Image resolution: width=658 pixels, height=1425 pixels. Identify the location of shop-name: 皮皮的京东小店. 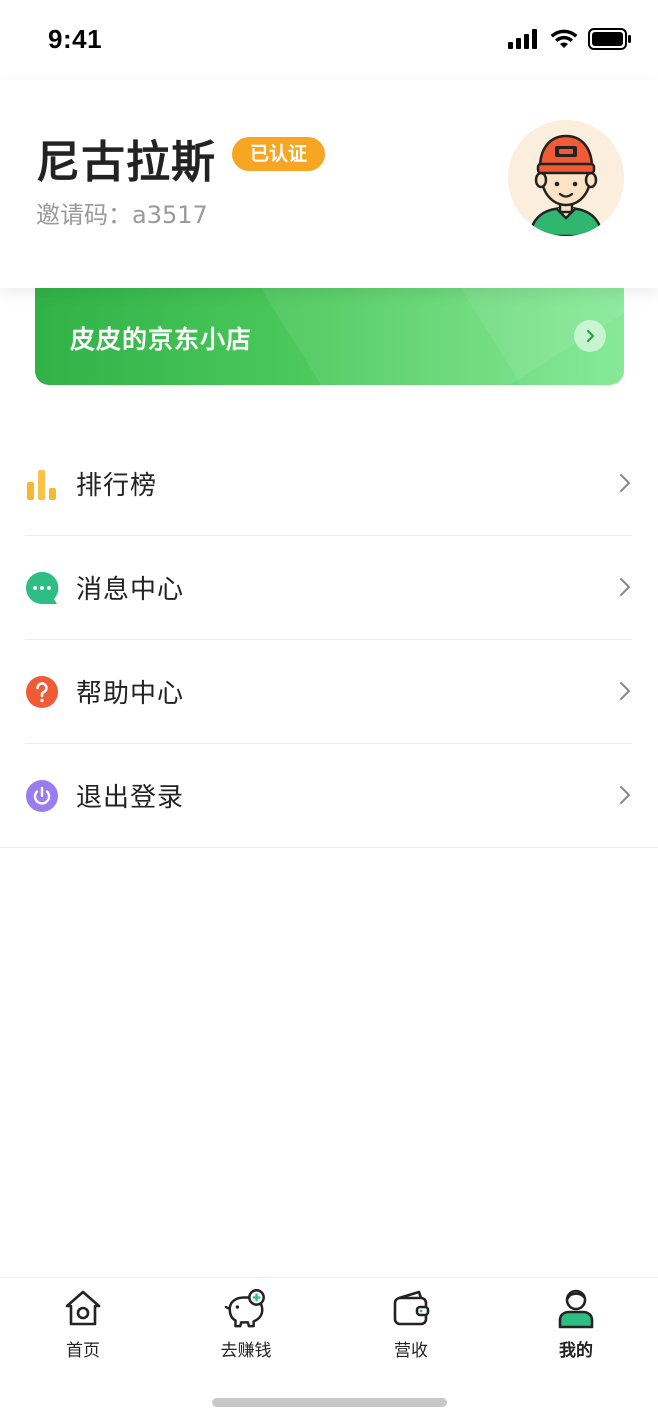
(161, 339).